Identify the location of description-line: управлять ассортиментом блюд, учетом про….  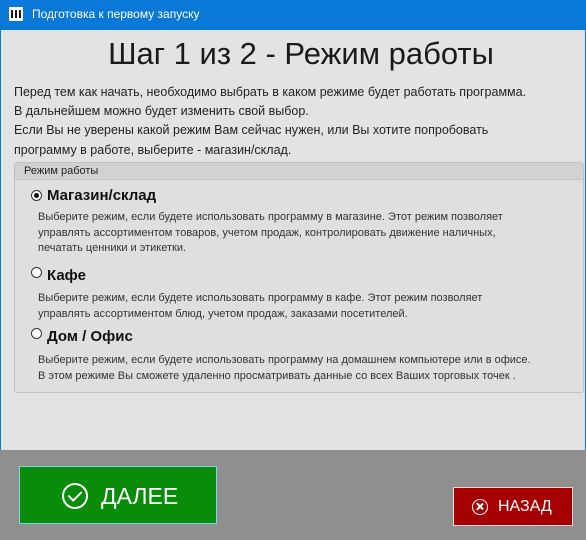
(223, 313).